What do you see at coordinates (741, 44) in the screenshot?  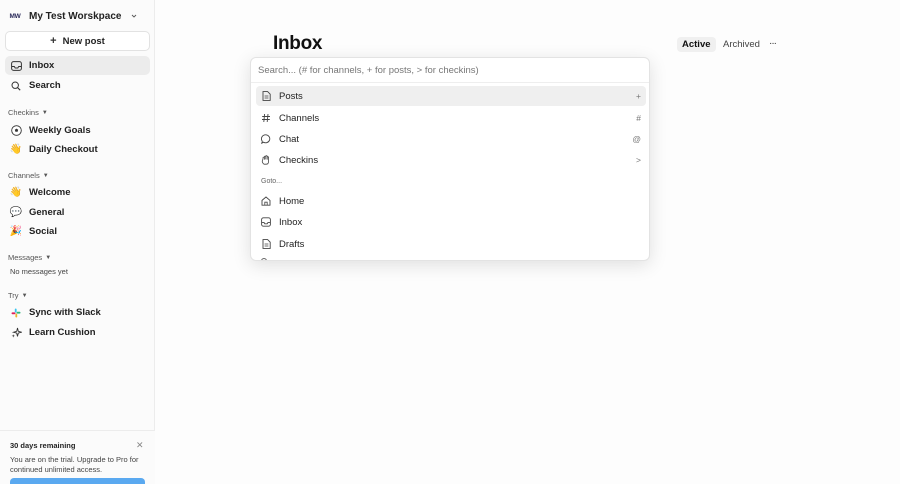 I see `tab-archived: Archived` at bounding box center [741, 44].